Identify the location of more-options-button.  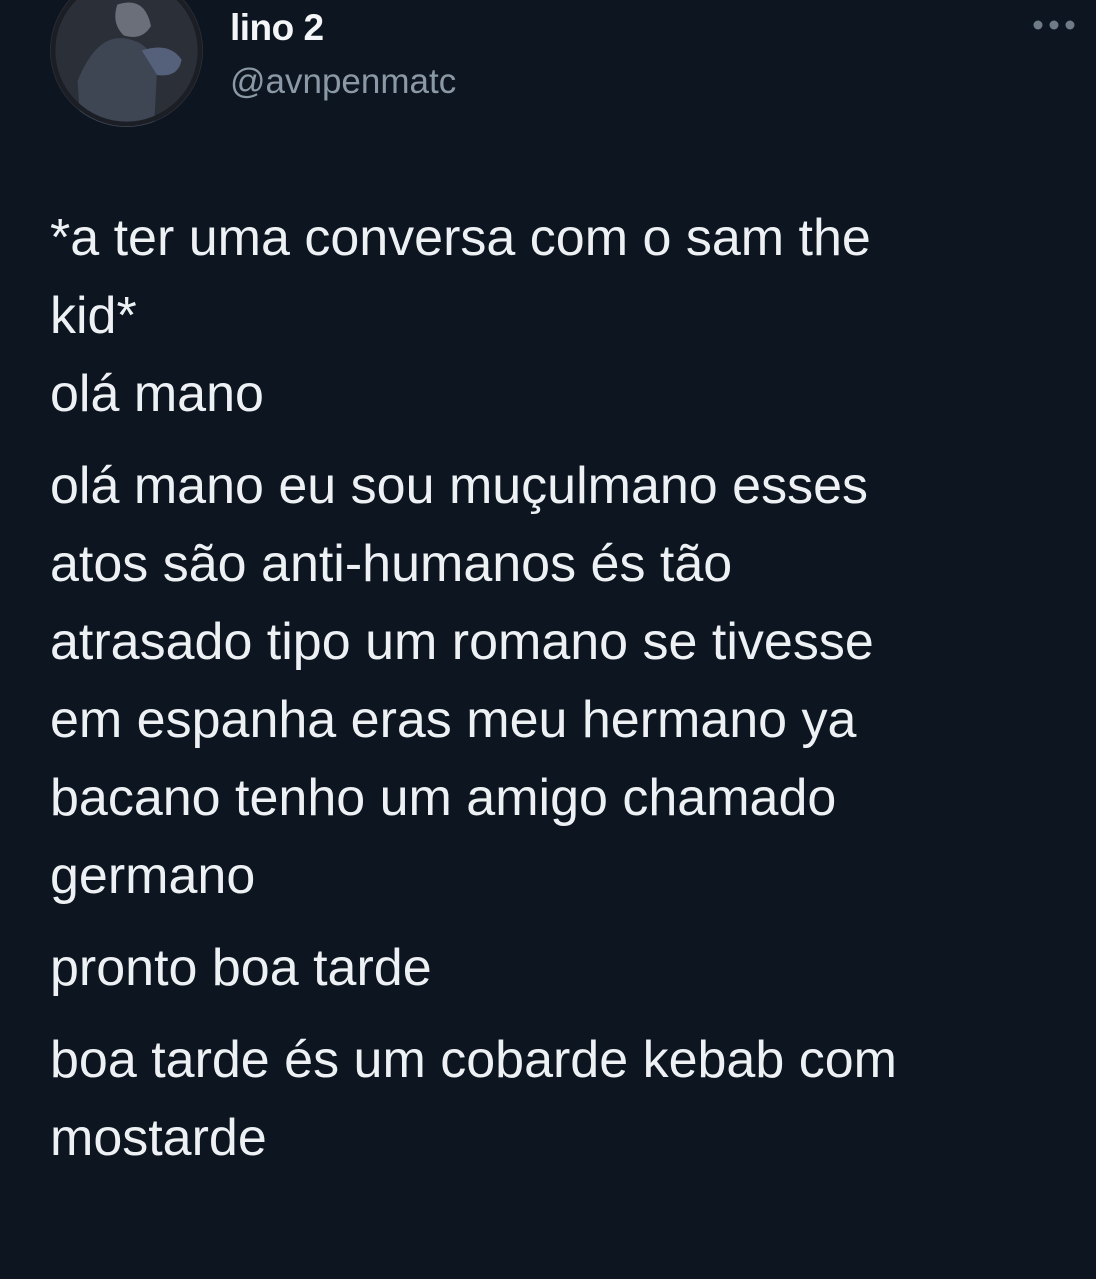
(1054, 25).